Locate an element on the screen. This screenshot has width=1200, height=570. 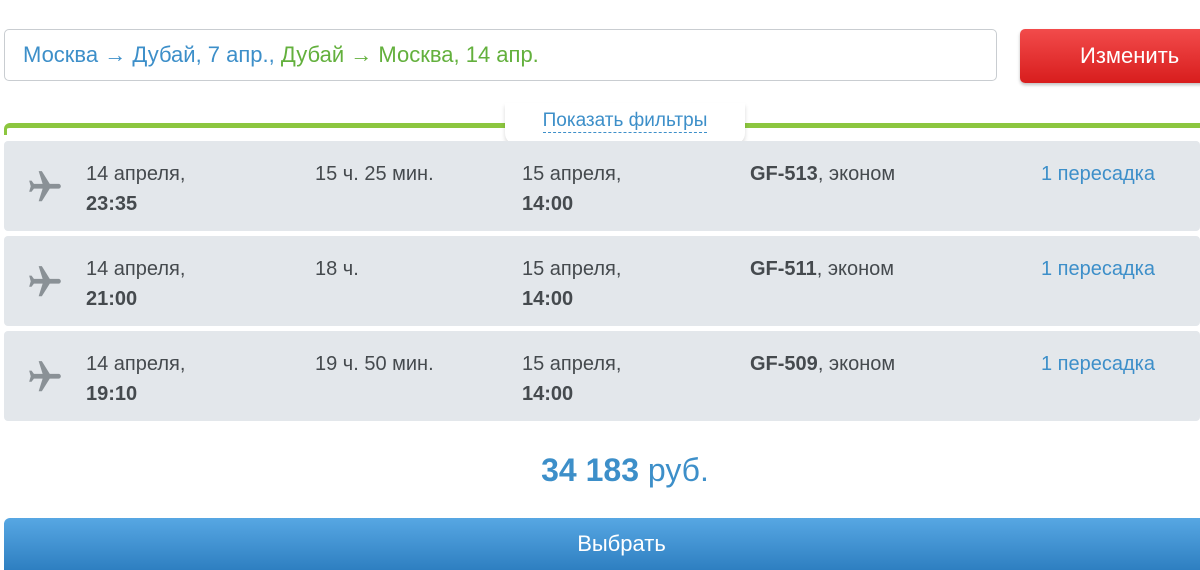
change-search-button: Изменить is located at coordinates (1110, 56).